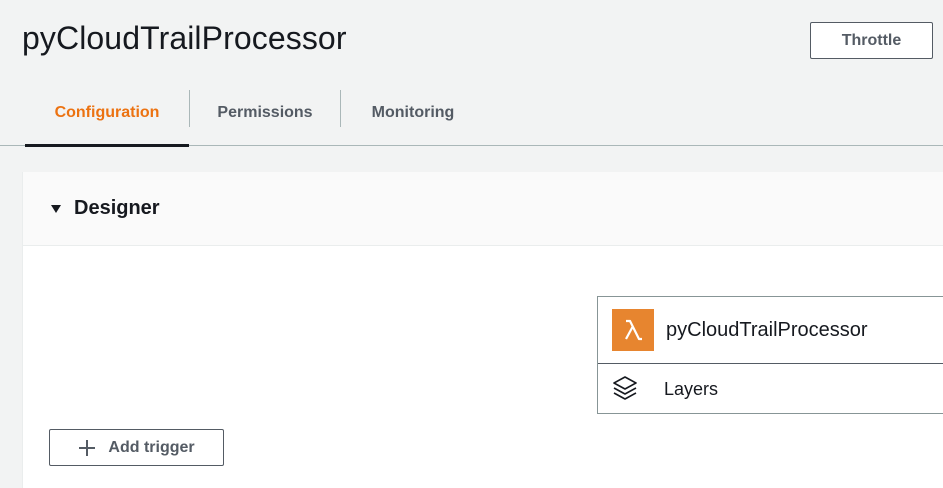 The image size is (943, 488). Describe the element at coordinates (151, 447) in the screenshot. I see `add-trigger-label: Add trigger` at that location.